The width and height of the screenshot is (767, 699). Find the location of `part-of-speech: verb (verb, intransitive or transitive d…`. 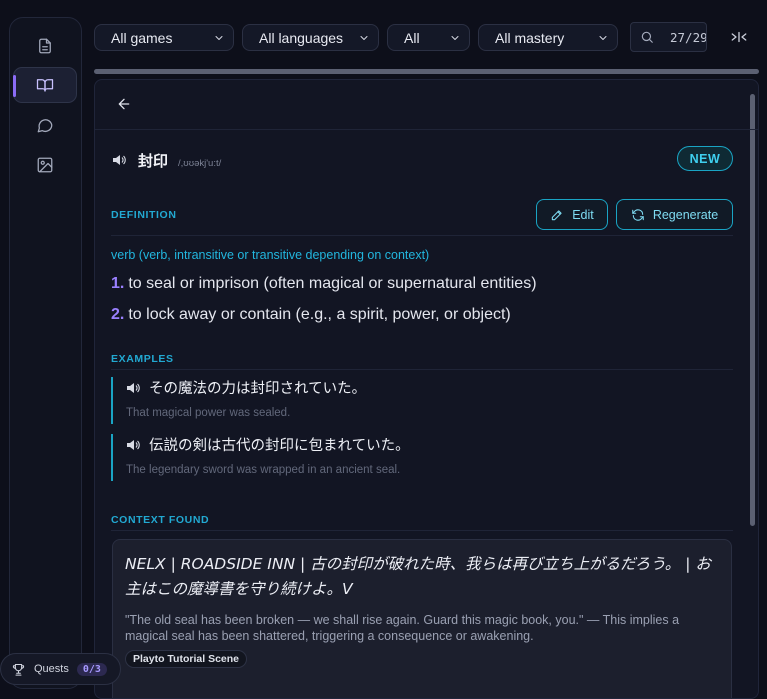

part-of-speech: verb (verb, intransitive or transitive d… is located at coordinates (270, 255).